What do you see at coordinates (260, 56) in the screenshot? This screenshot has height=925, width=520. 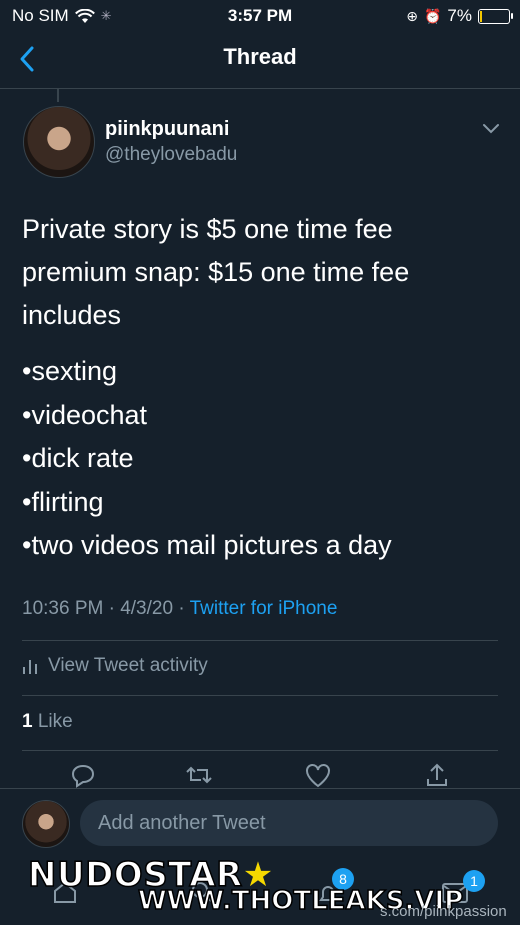 I see `page-title: Thread` at bounding box center [260, 56].